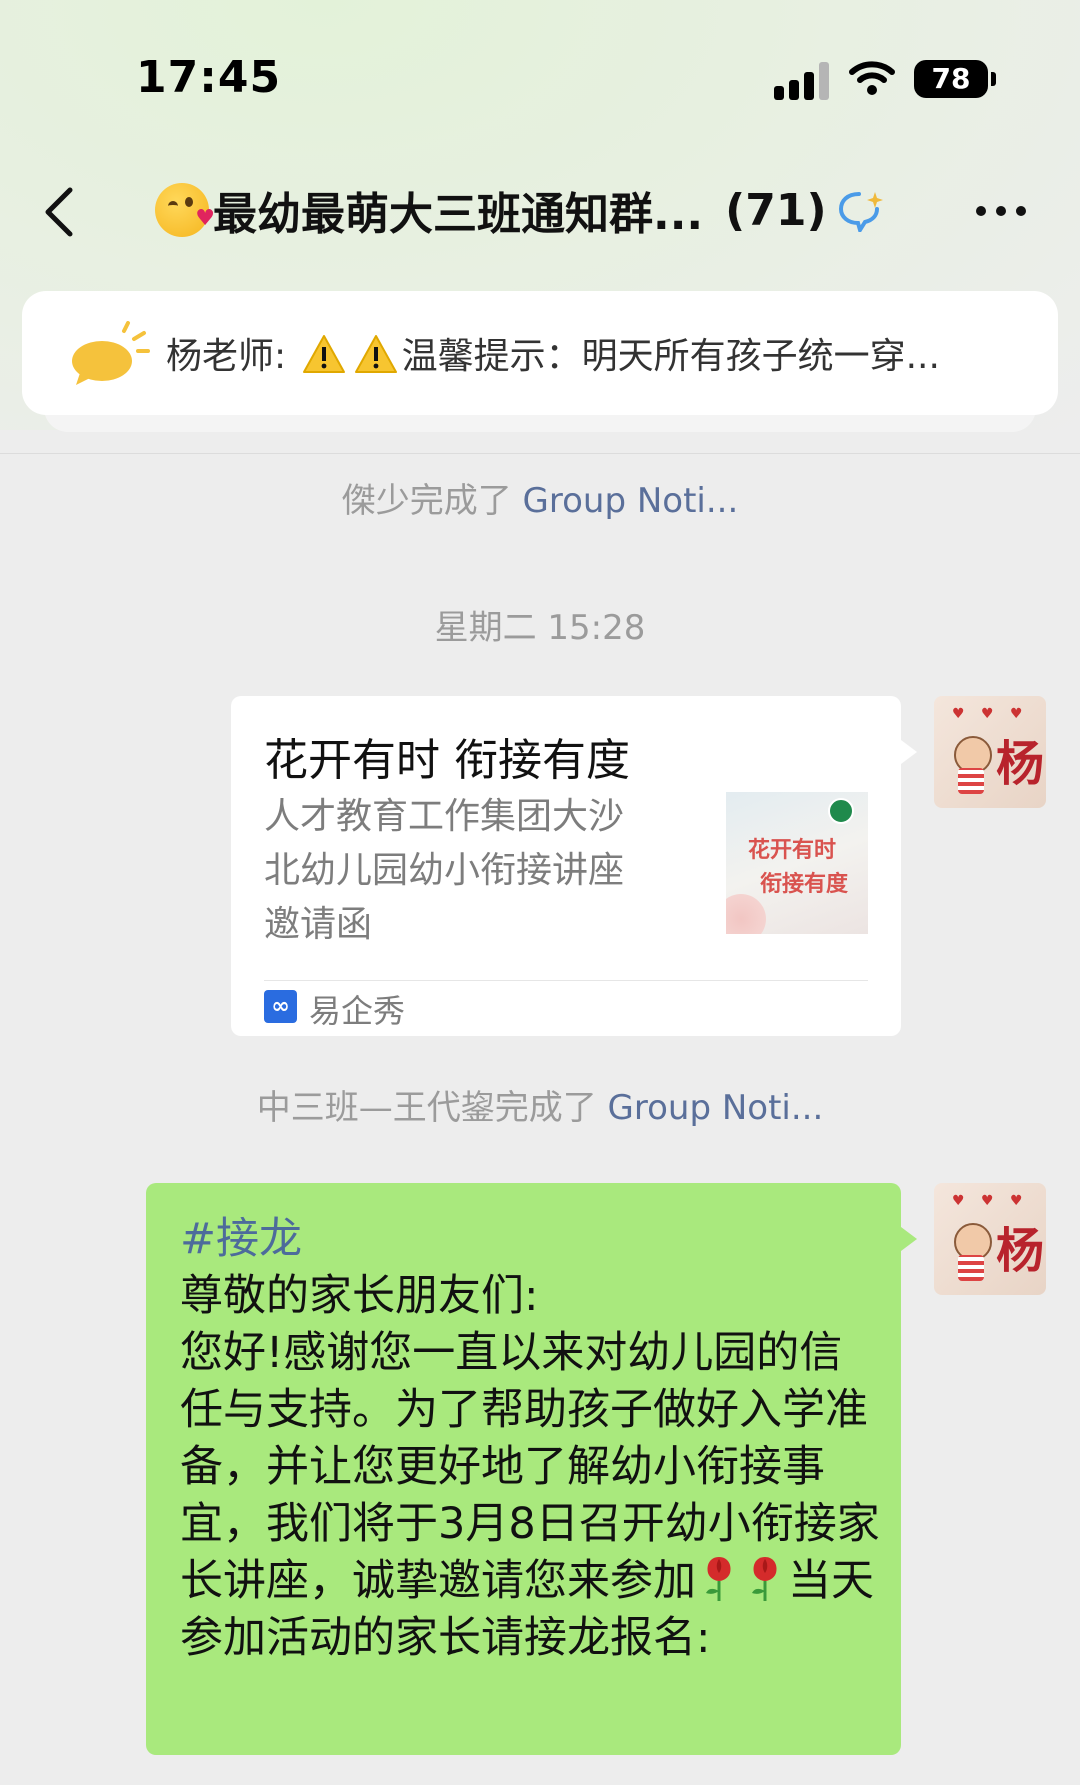 The height and width of the screenshot is (1785, 1080). What do you see at coordinates (60, 212) in the screenshot?
I see `back-chevron-icon` at bounding box center [60, 212].